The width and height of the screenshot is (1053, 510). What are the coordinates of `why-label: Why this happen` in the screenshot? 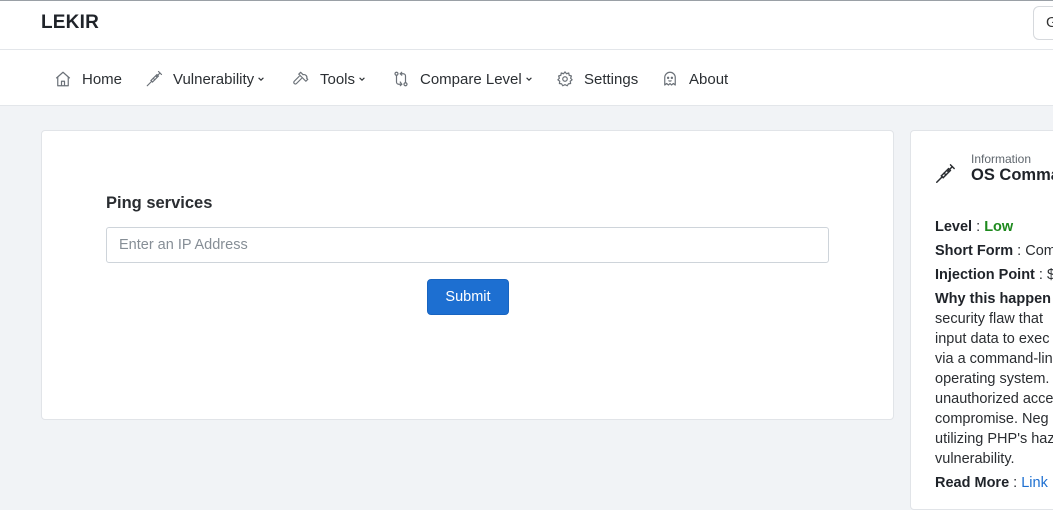 It's located at (993, 299).